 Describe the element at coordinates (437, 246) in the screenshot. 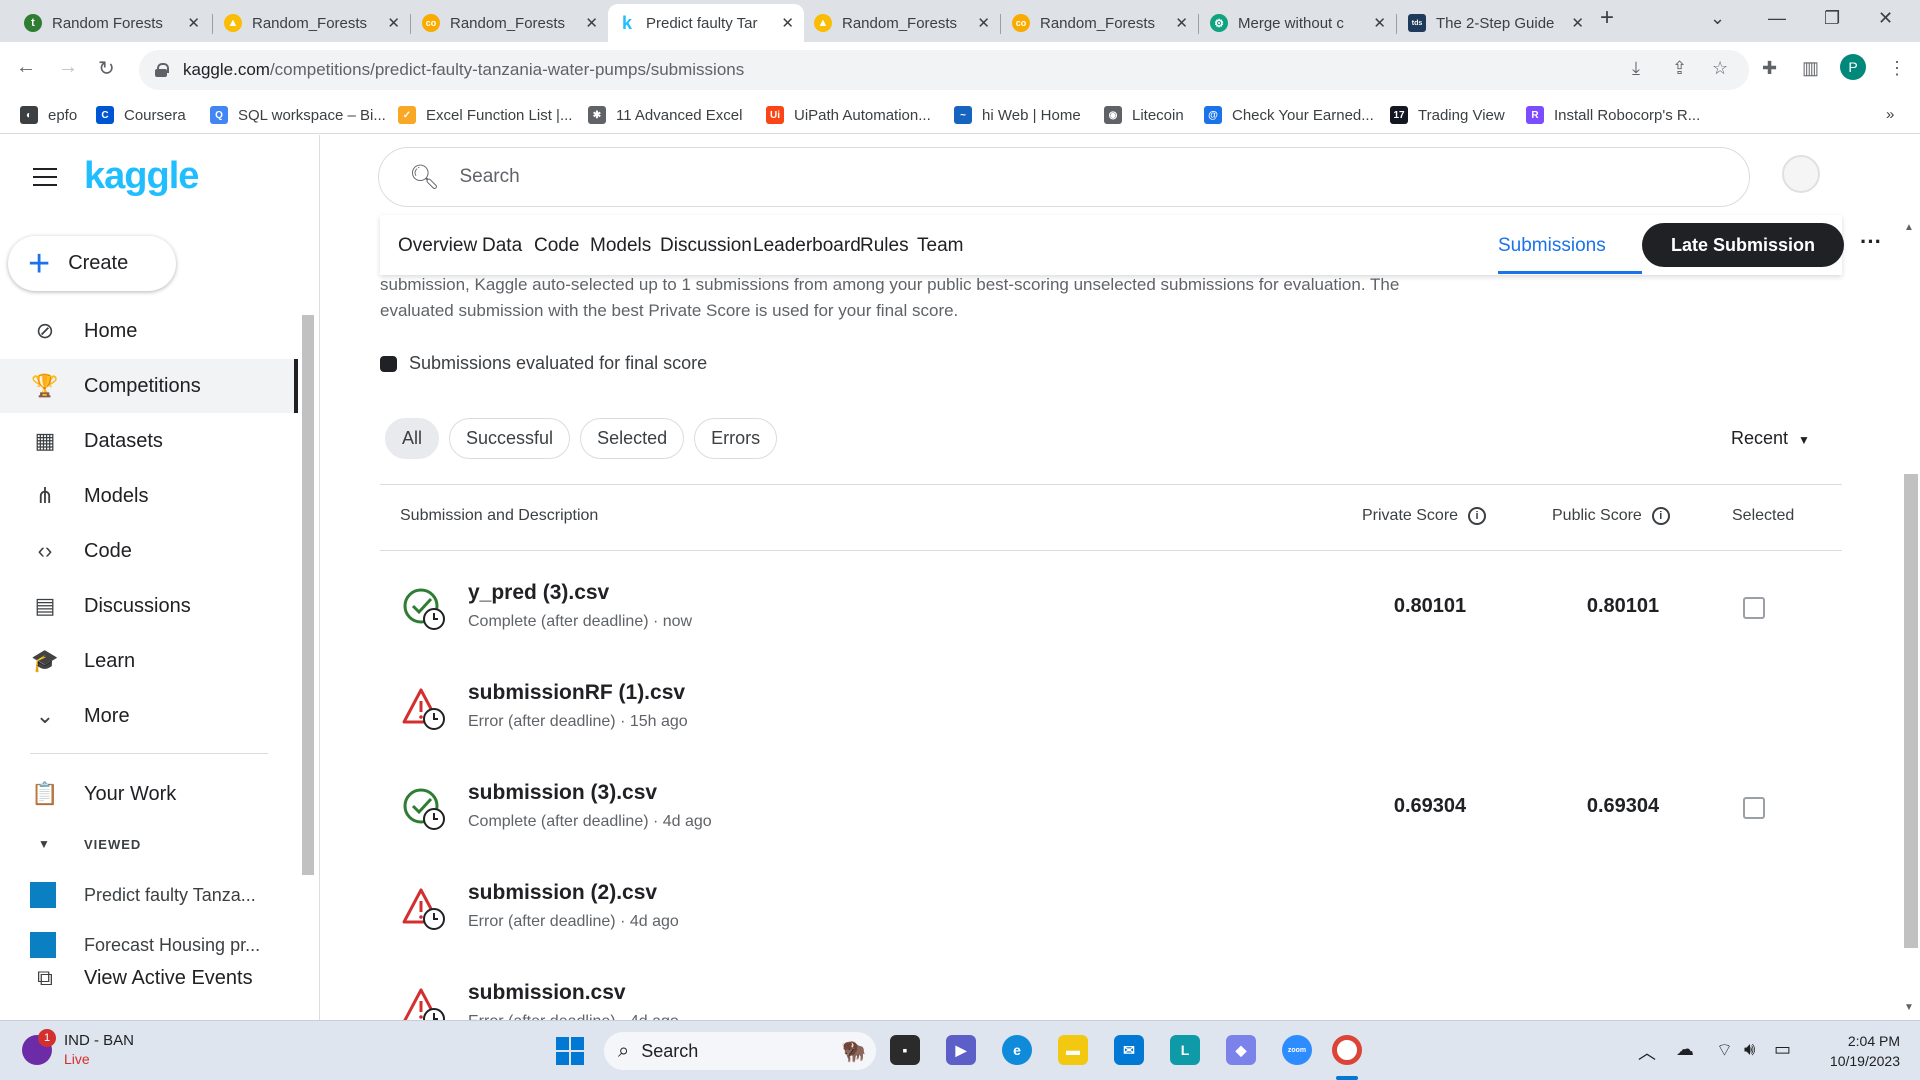

I see `tab-overview: Overview` at that location.